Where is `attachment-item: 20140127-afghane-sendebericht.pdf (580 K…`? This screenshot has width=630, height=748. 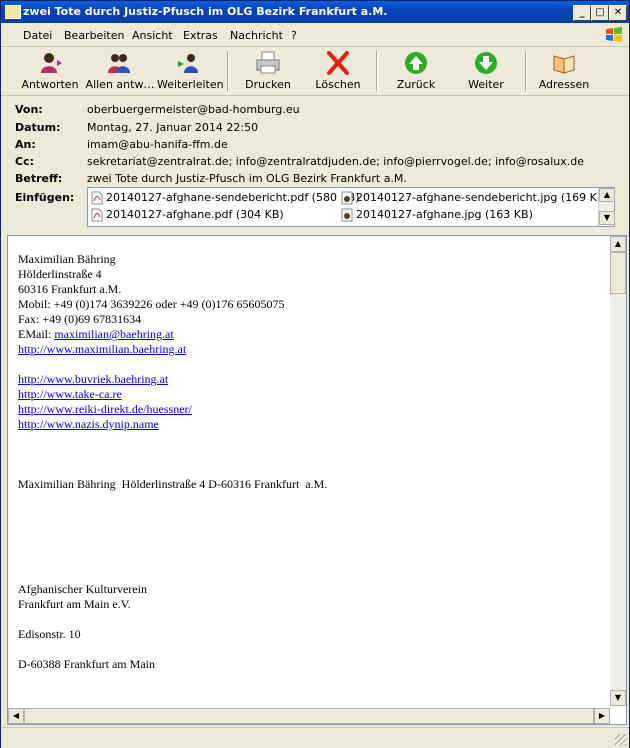
attachment-item: 20140127-afghane-sendebericht.pdf (580 K… is located at coordinates (225, 198).